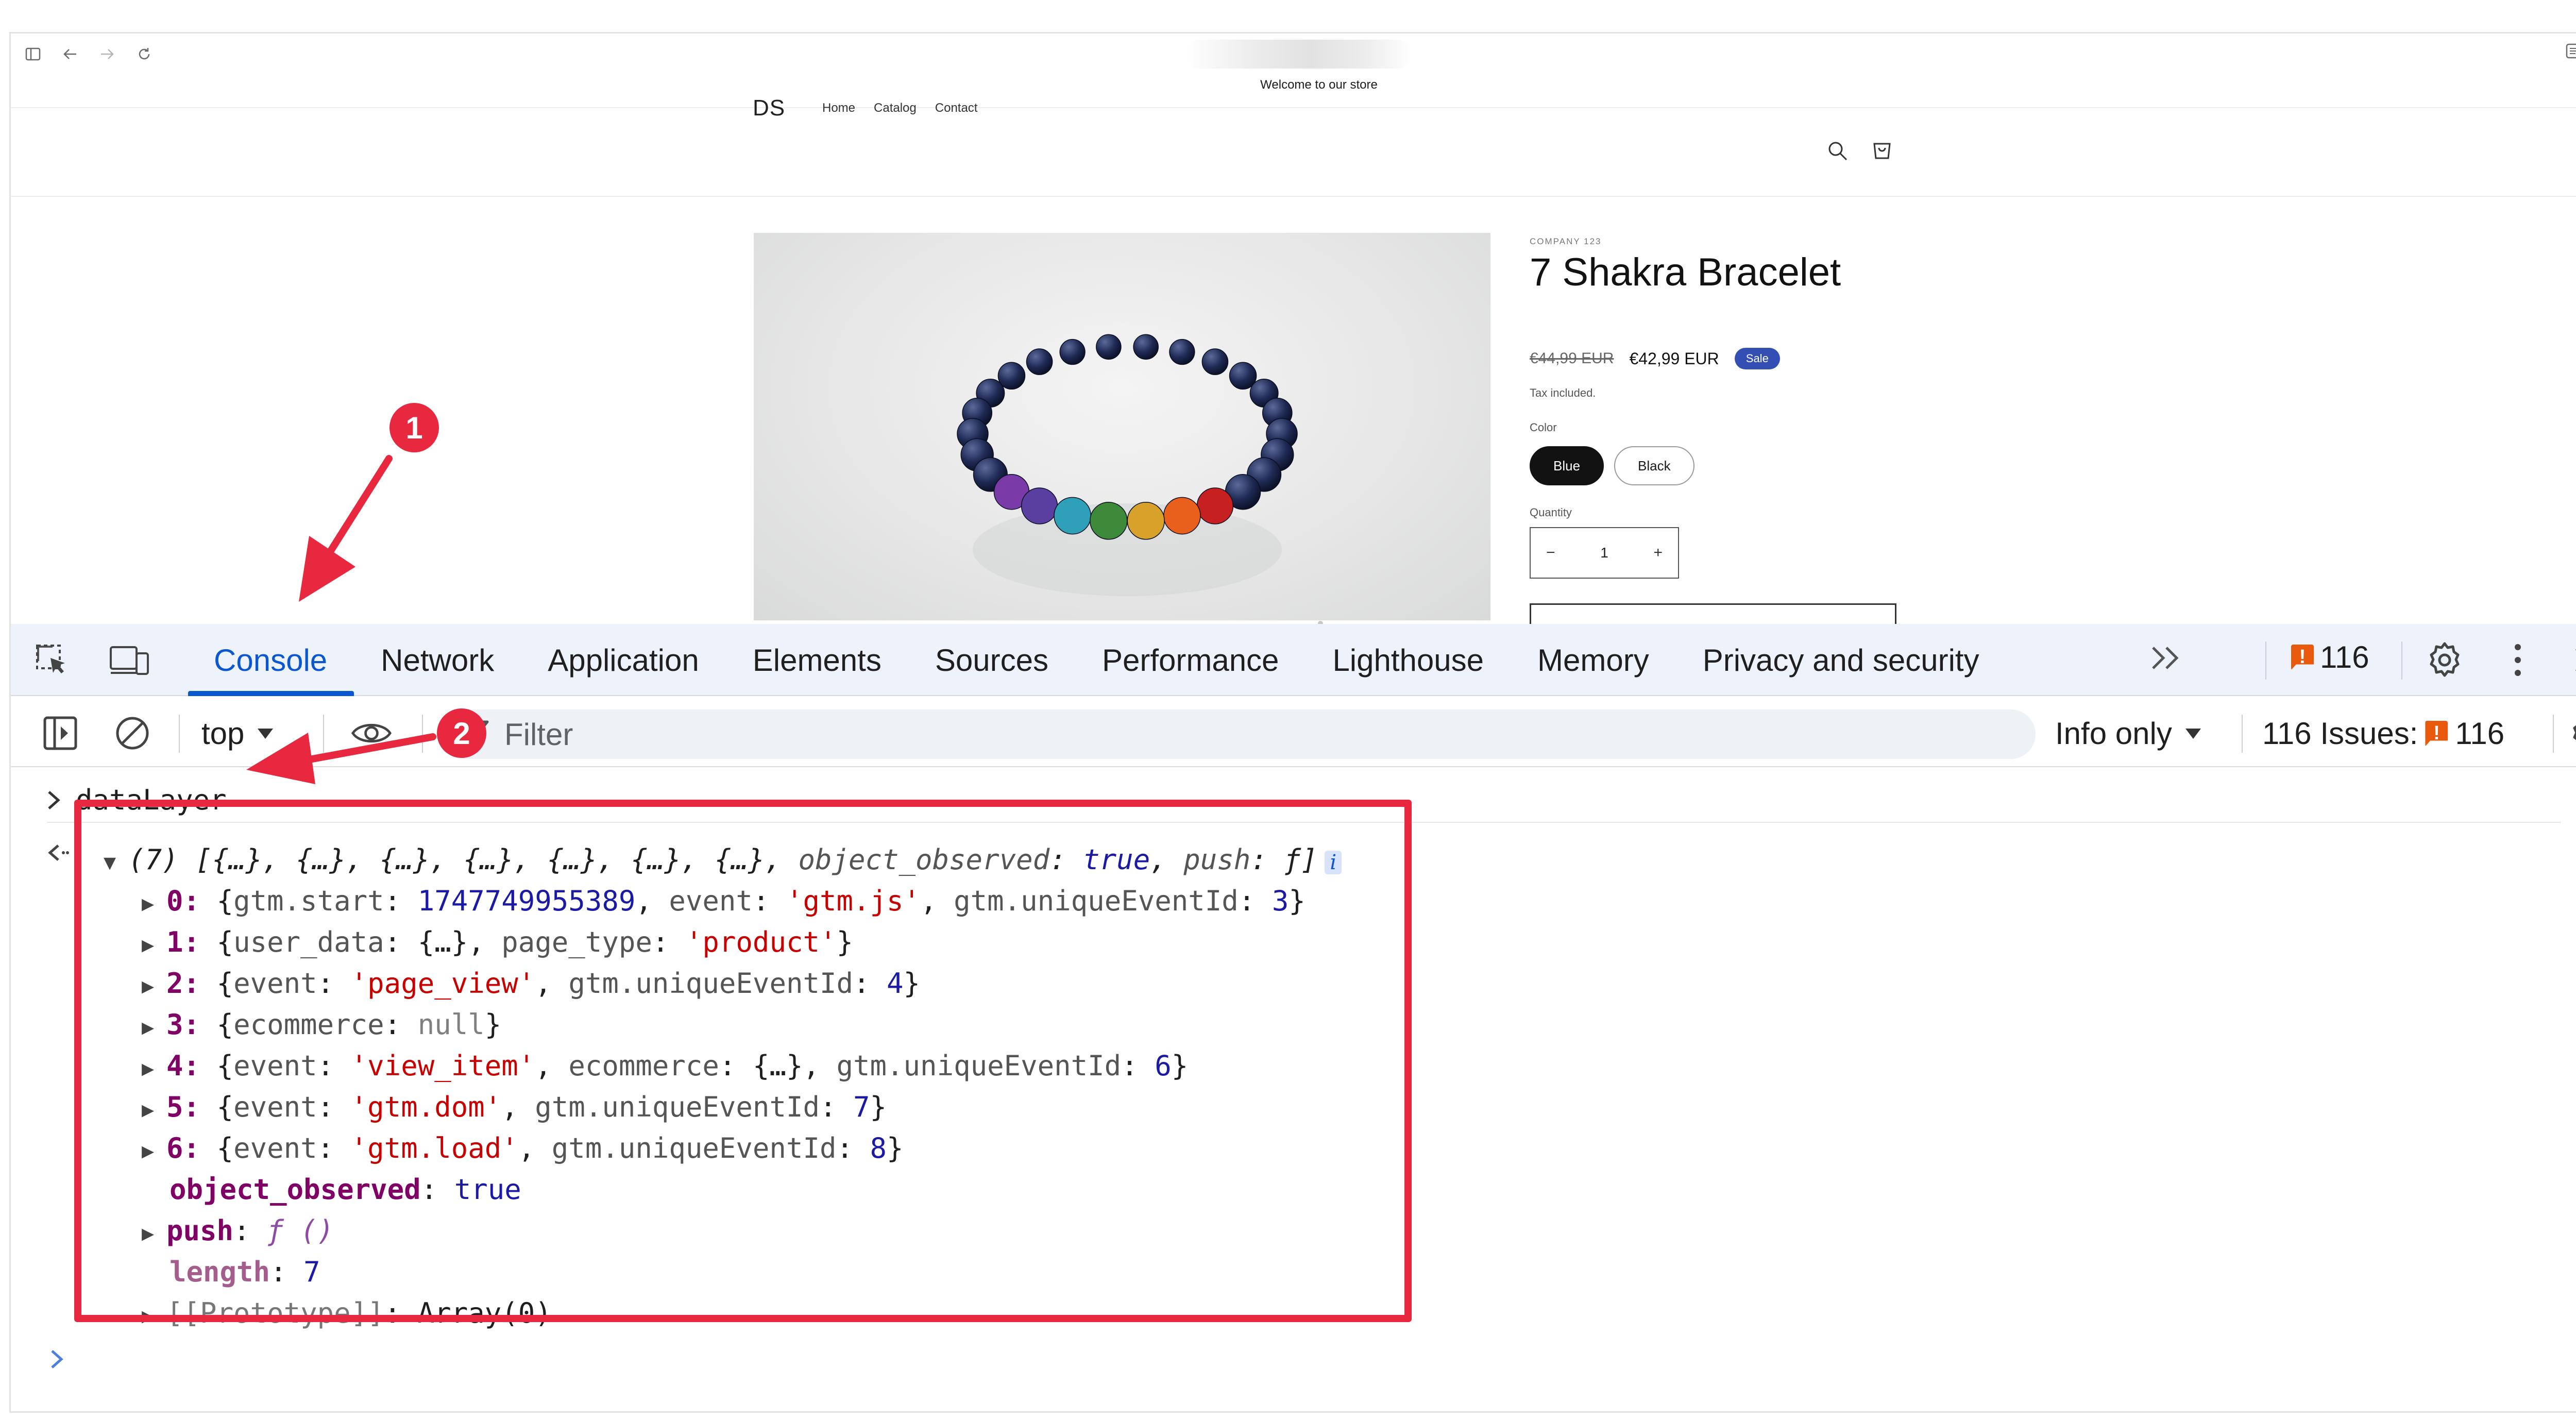  I want to click on console-prompt-icon, so click(57, 1360).